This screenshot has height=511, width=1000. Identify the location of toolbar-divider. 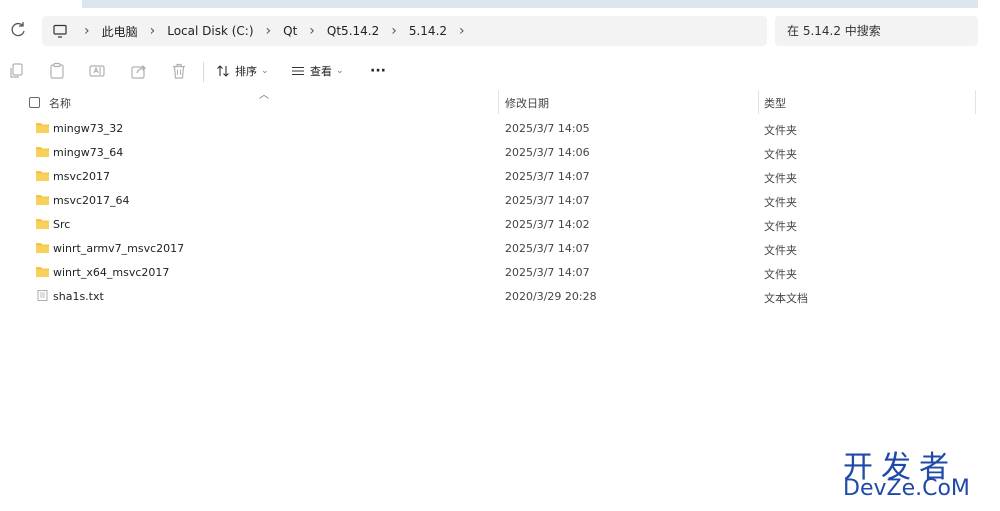
(203, 72).